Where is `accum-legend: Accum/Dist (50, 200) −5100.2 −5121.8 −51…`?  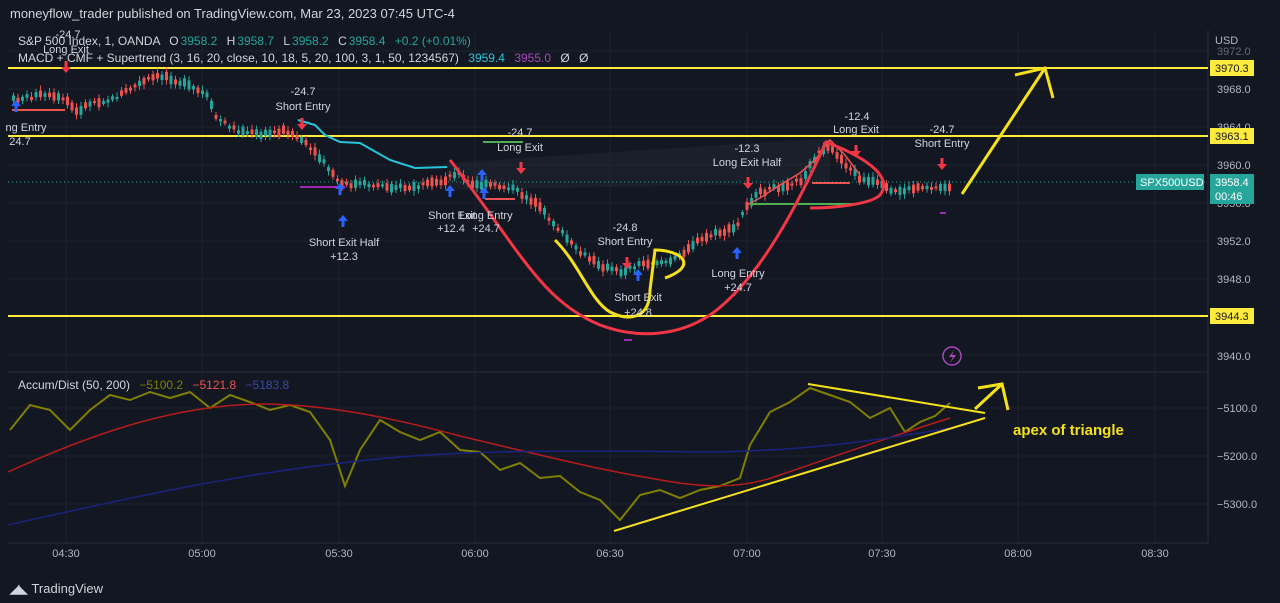 accum-legend: Accum/Dist (50, 200) −5100.2 −5121.8 −51… is located at coordinates (153, 385).